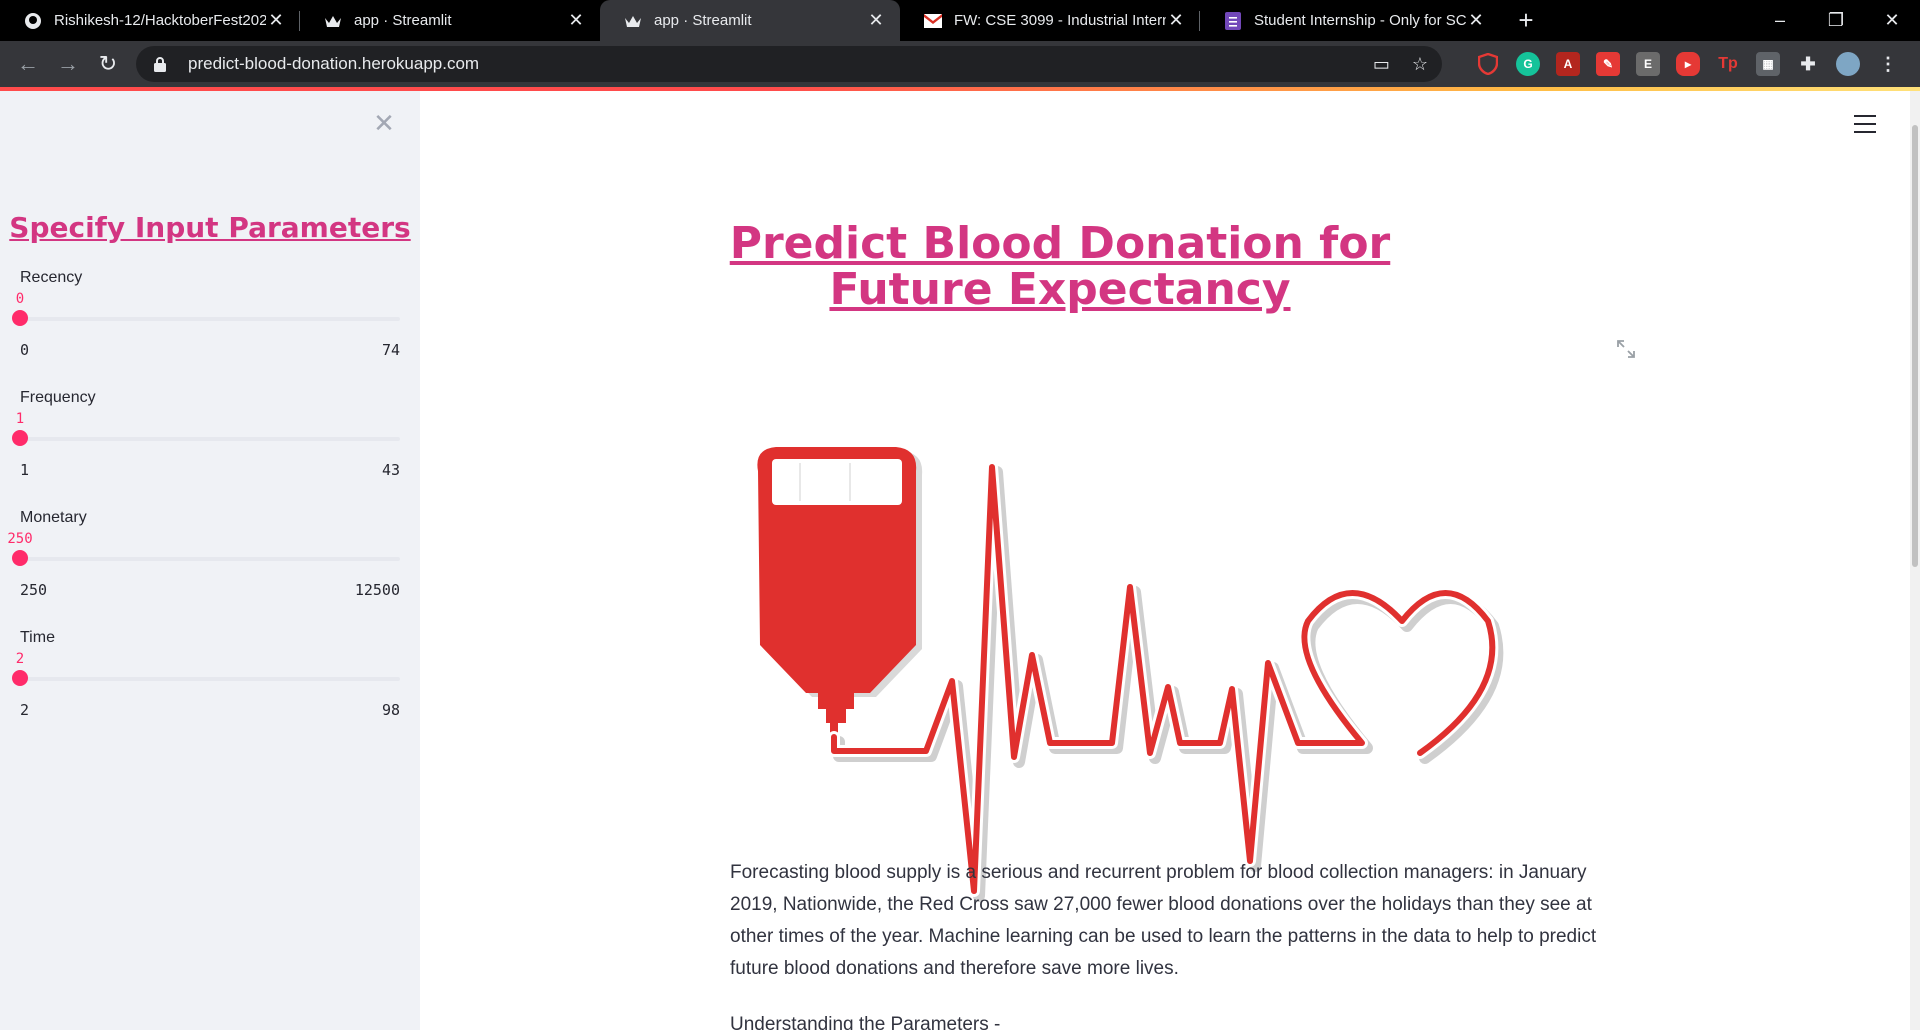 The image size is (1920, 1030). Describe the element at coordinates (1360, 20) in the screenshot. I see `tab-title: Student Internship - Only for SCOPE` at that location.